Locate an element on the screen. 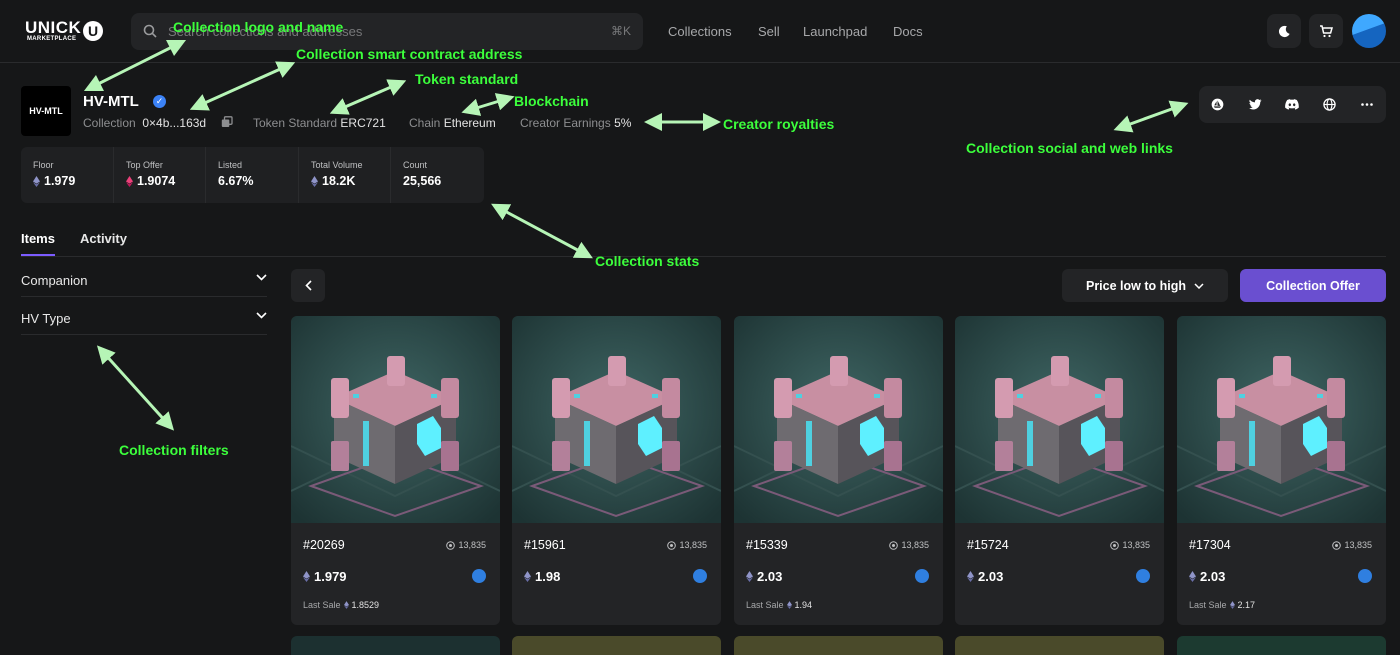  stat-value: 1.9074 is located at coordinates (156, 181).